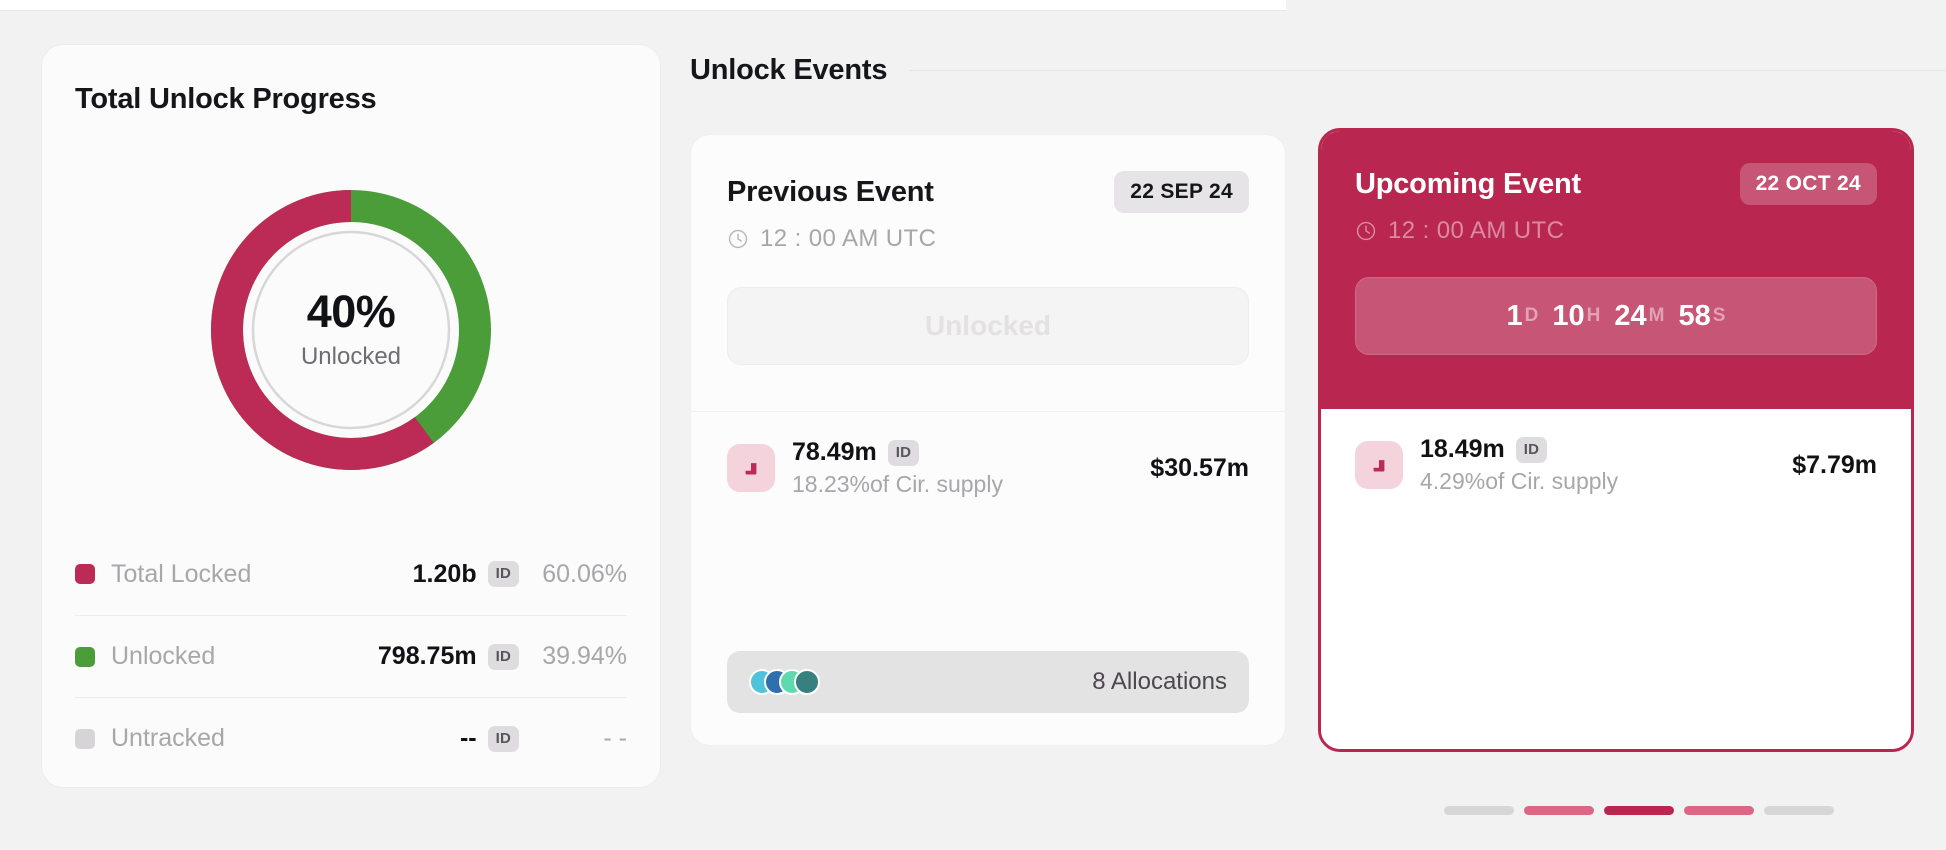 The height and width of the screenshot is (850, 1946). I want to click on countdown-minutes-unit: M, so click(1656, 315).